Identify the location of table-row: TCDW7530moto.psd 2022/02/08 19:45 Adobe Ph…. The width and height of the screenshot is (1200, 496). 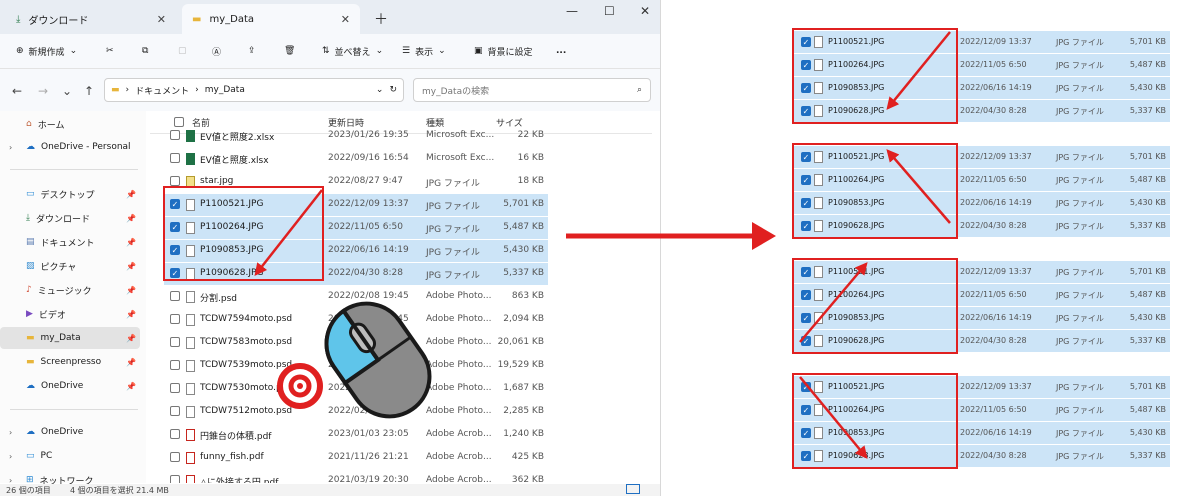
(356, 389).